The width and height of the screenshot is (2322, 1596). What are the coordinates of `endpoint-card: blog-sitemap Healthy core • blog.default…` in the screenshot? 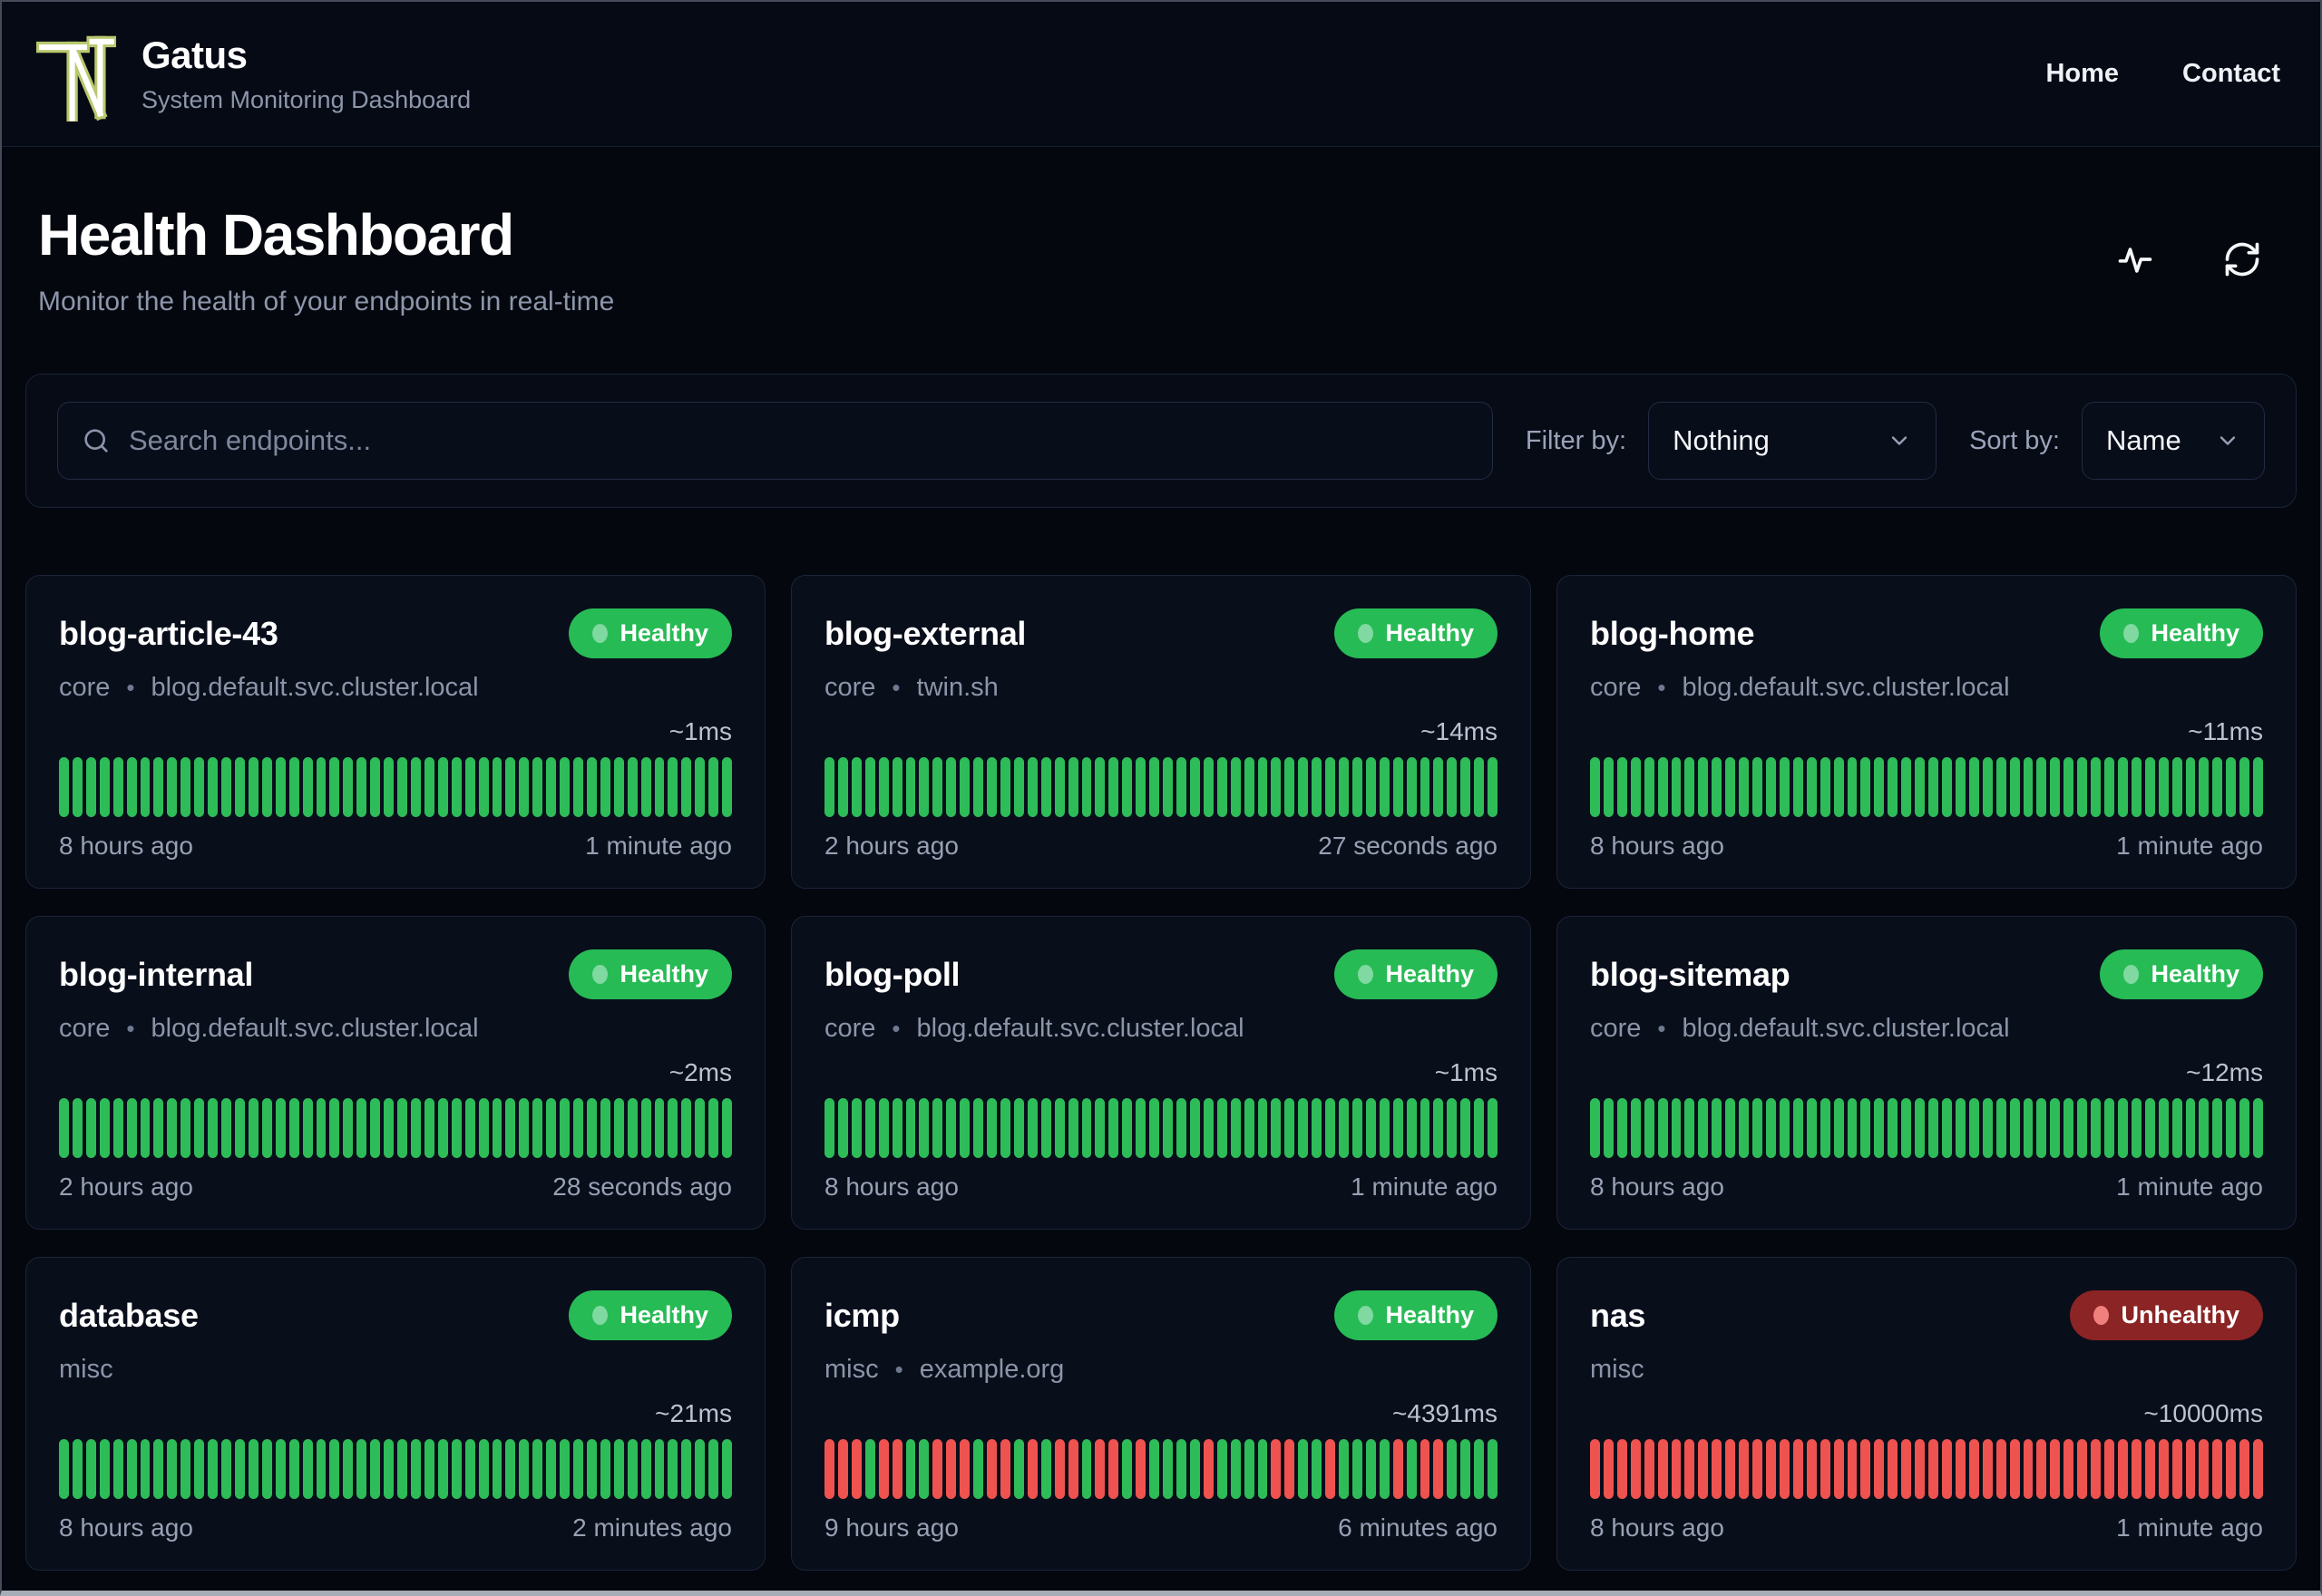 It's located at (1926, 1073).